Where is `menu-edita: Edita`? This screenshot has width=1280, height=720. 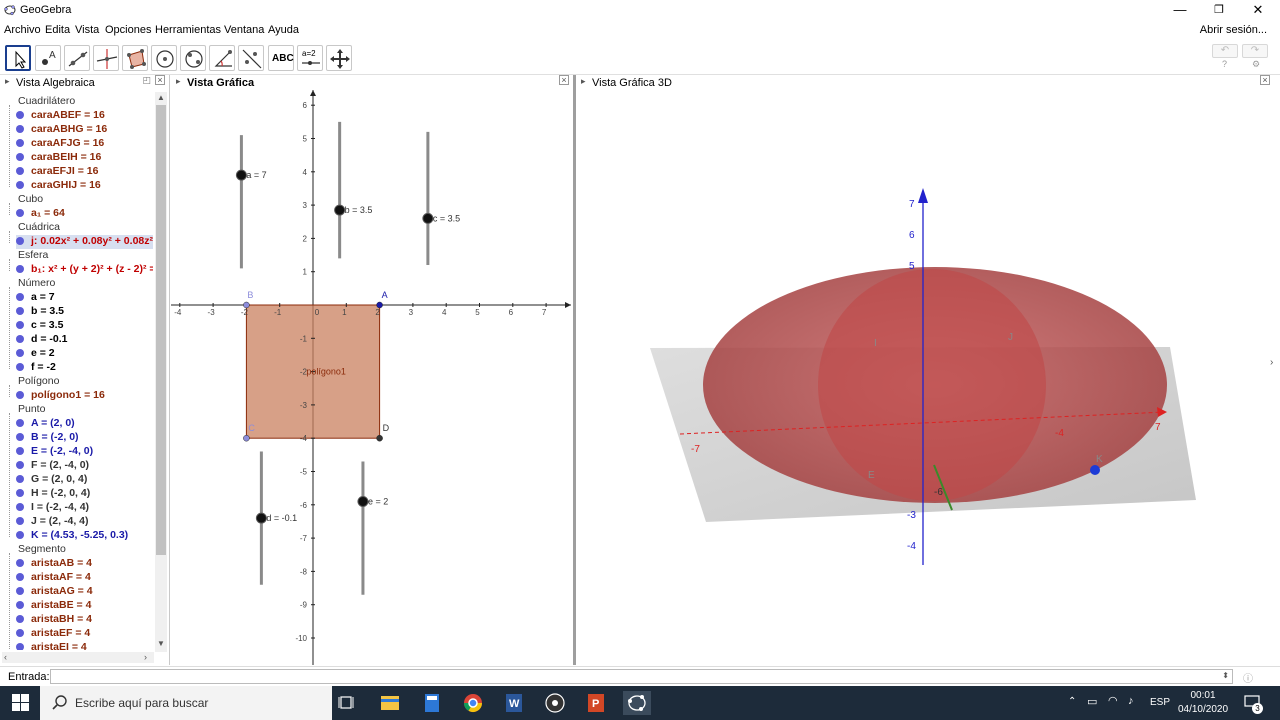 menu-edita: Edita is located at coordinates (57, 30).